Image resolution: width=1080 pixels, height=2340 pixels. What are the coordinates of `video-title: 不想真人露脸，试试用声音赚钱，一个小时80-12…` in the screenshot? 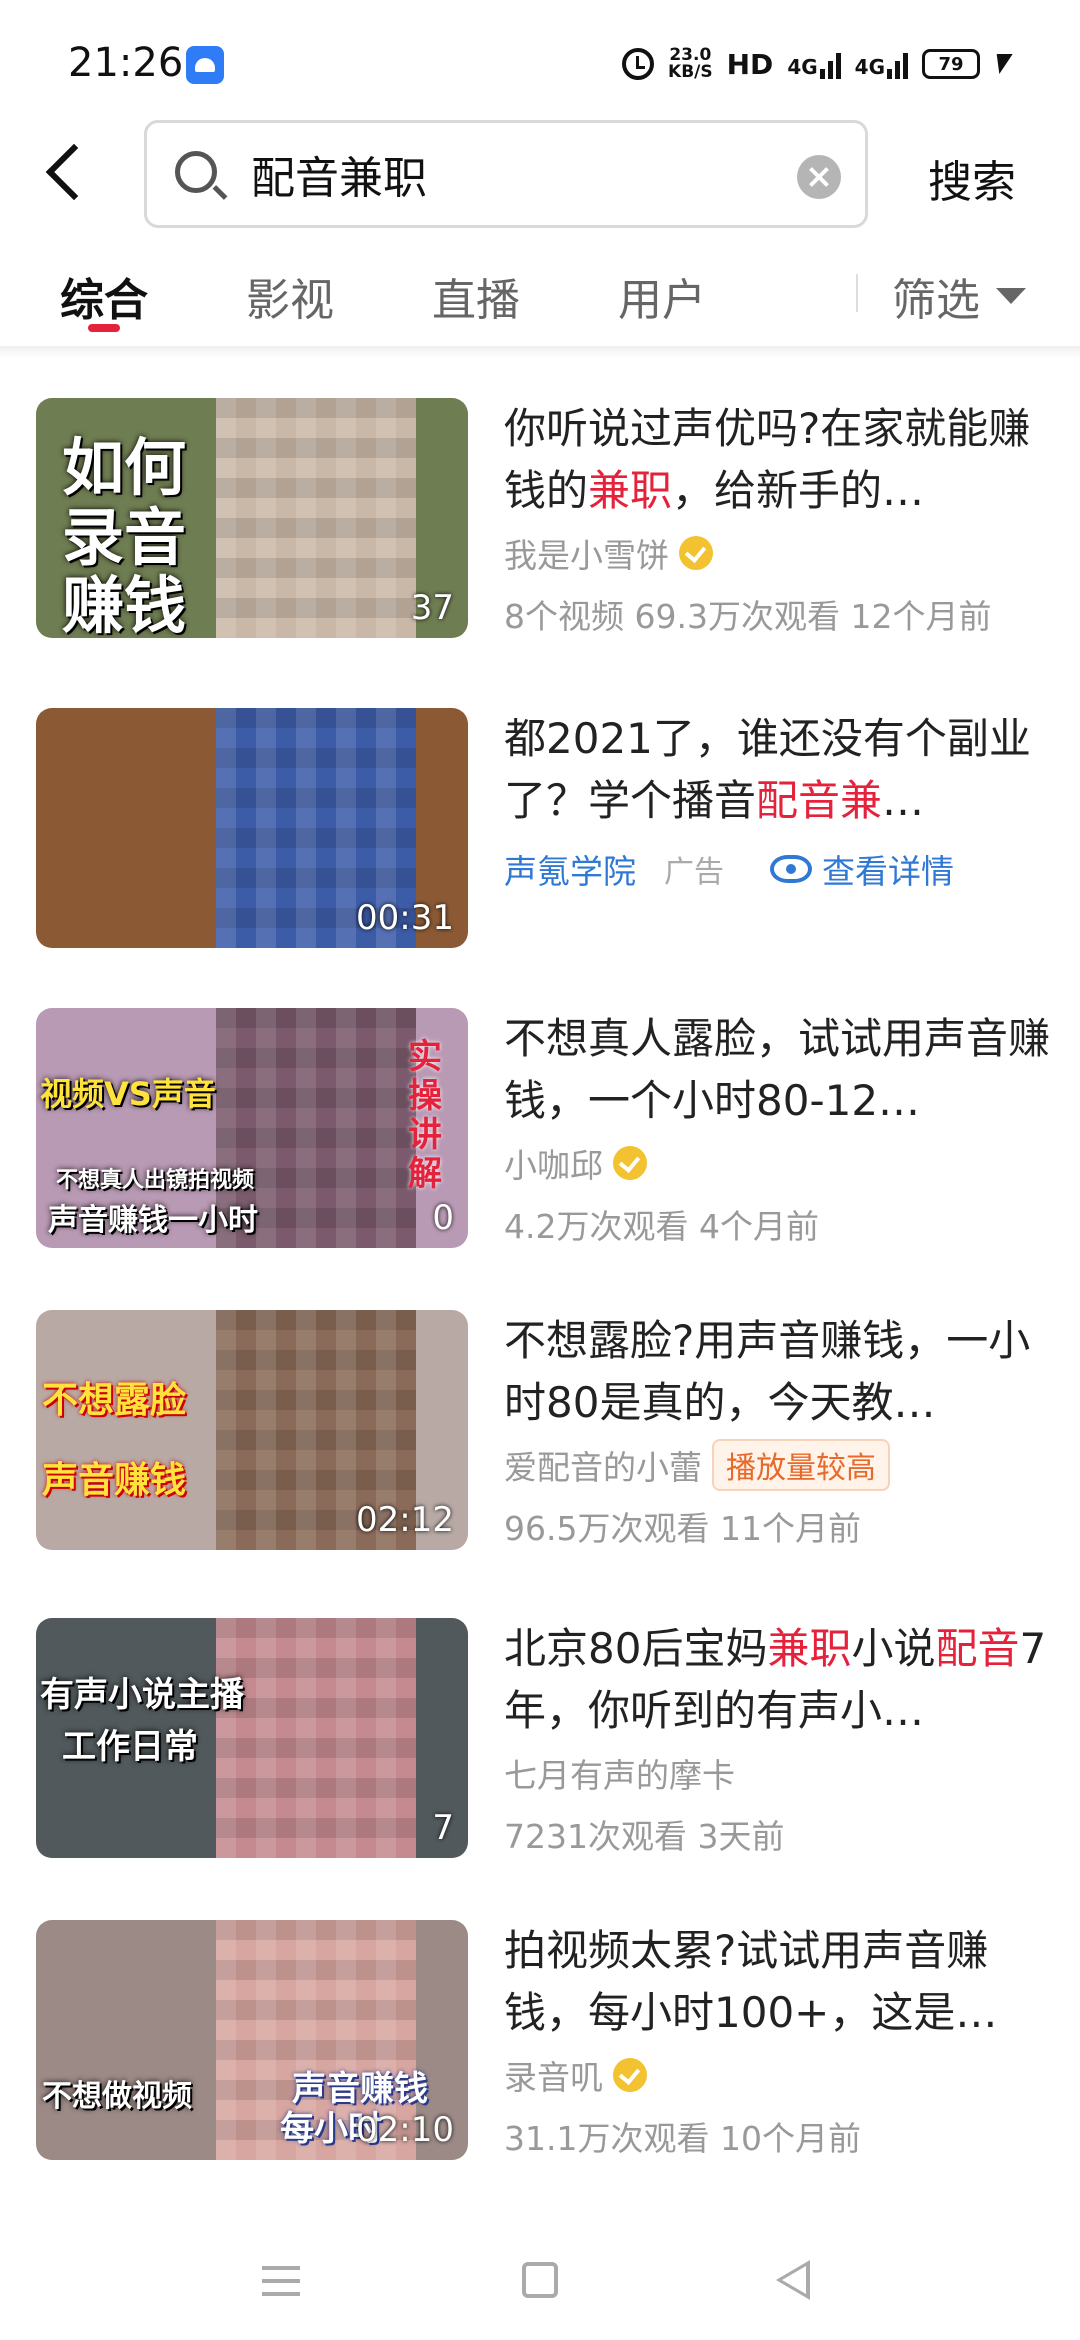 It's located at (784, 1070).